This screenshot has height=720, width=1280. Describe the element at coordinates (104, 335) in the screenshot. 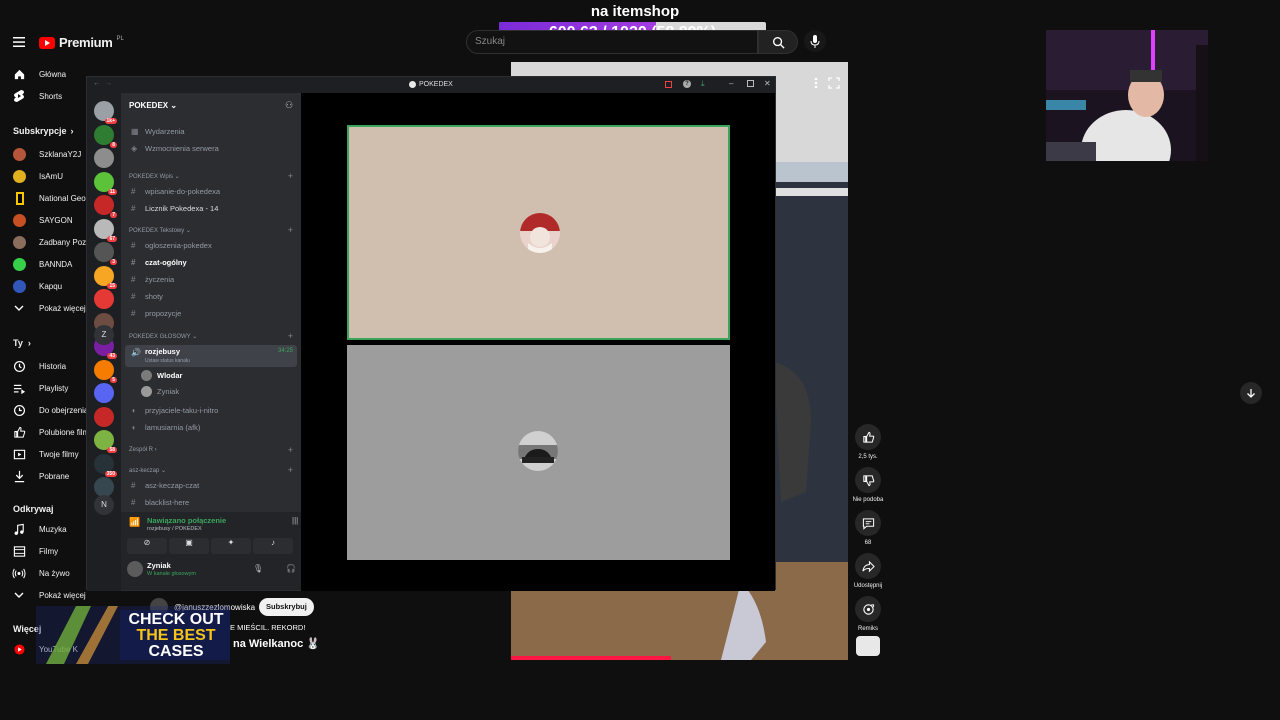

I see `server-icon-letter: Z` at that location.